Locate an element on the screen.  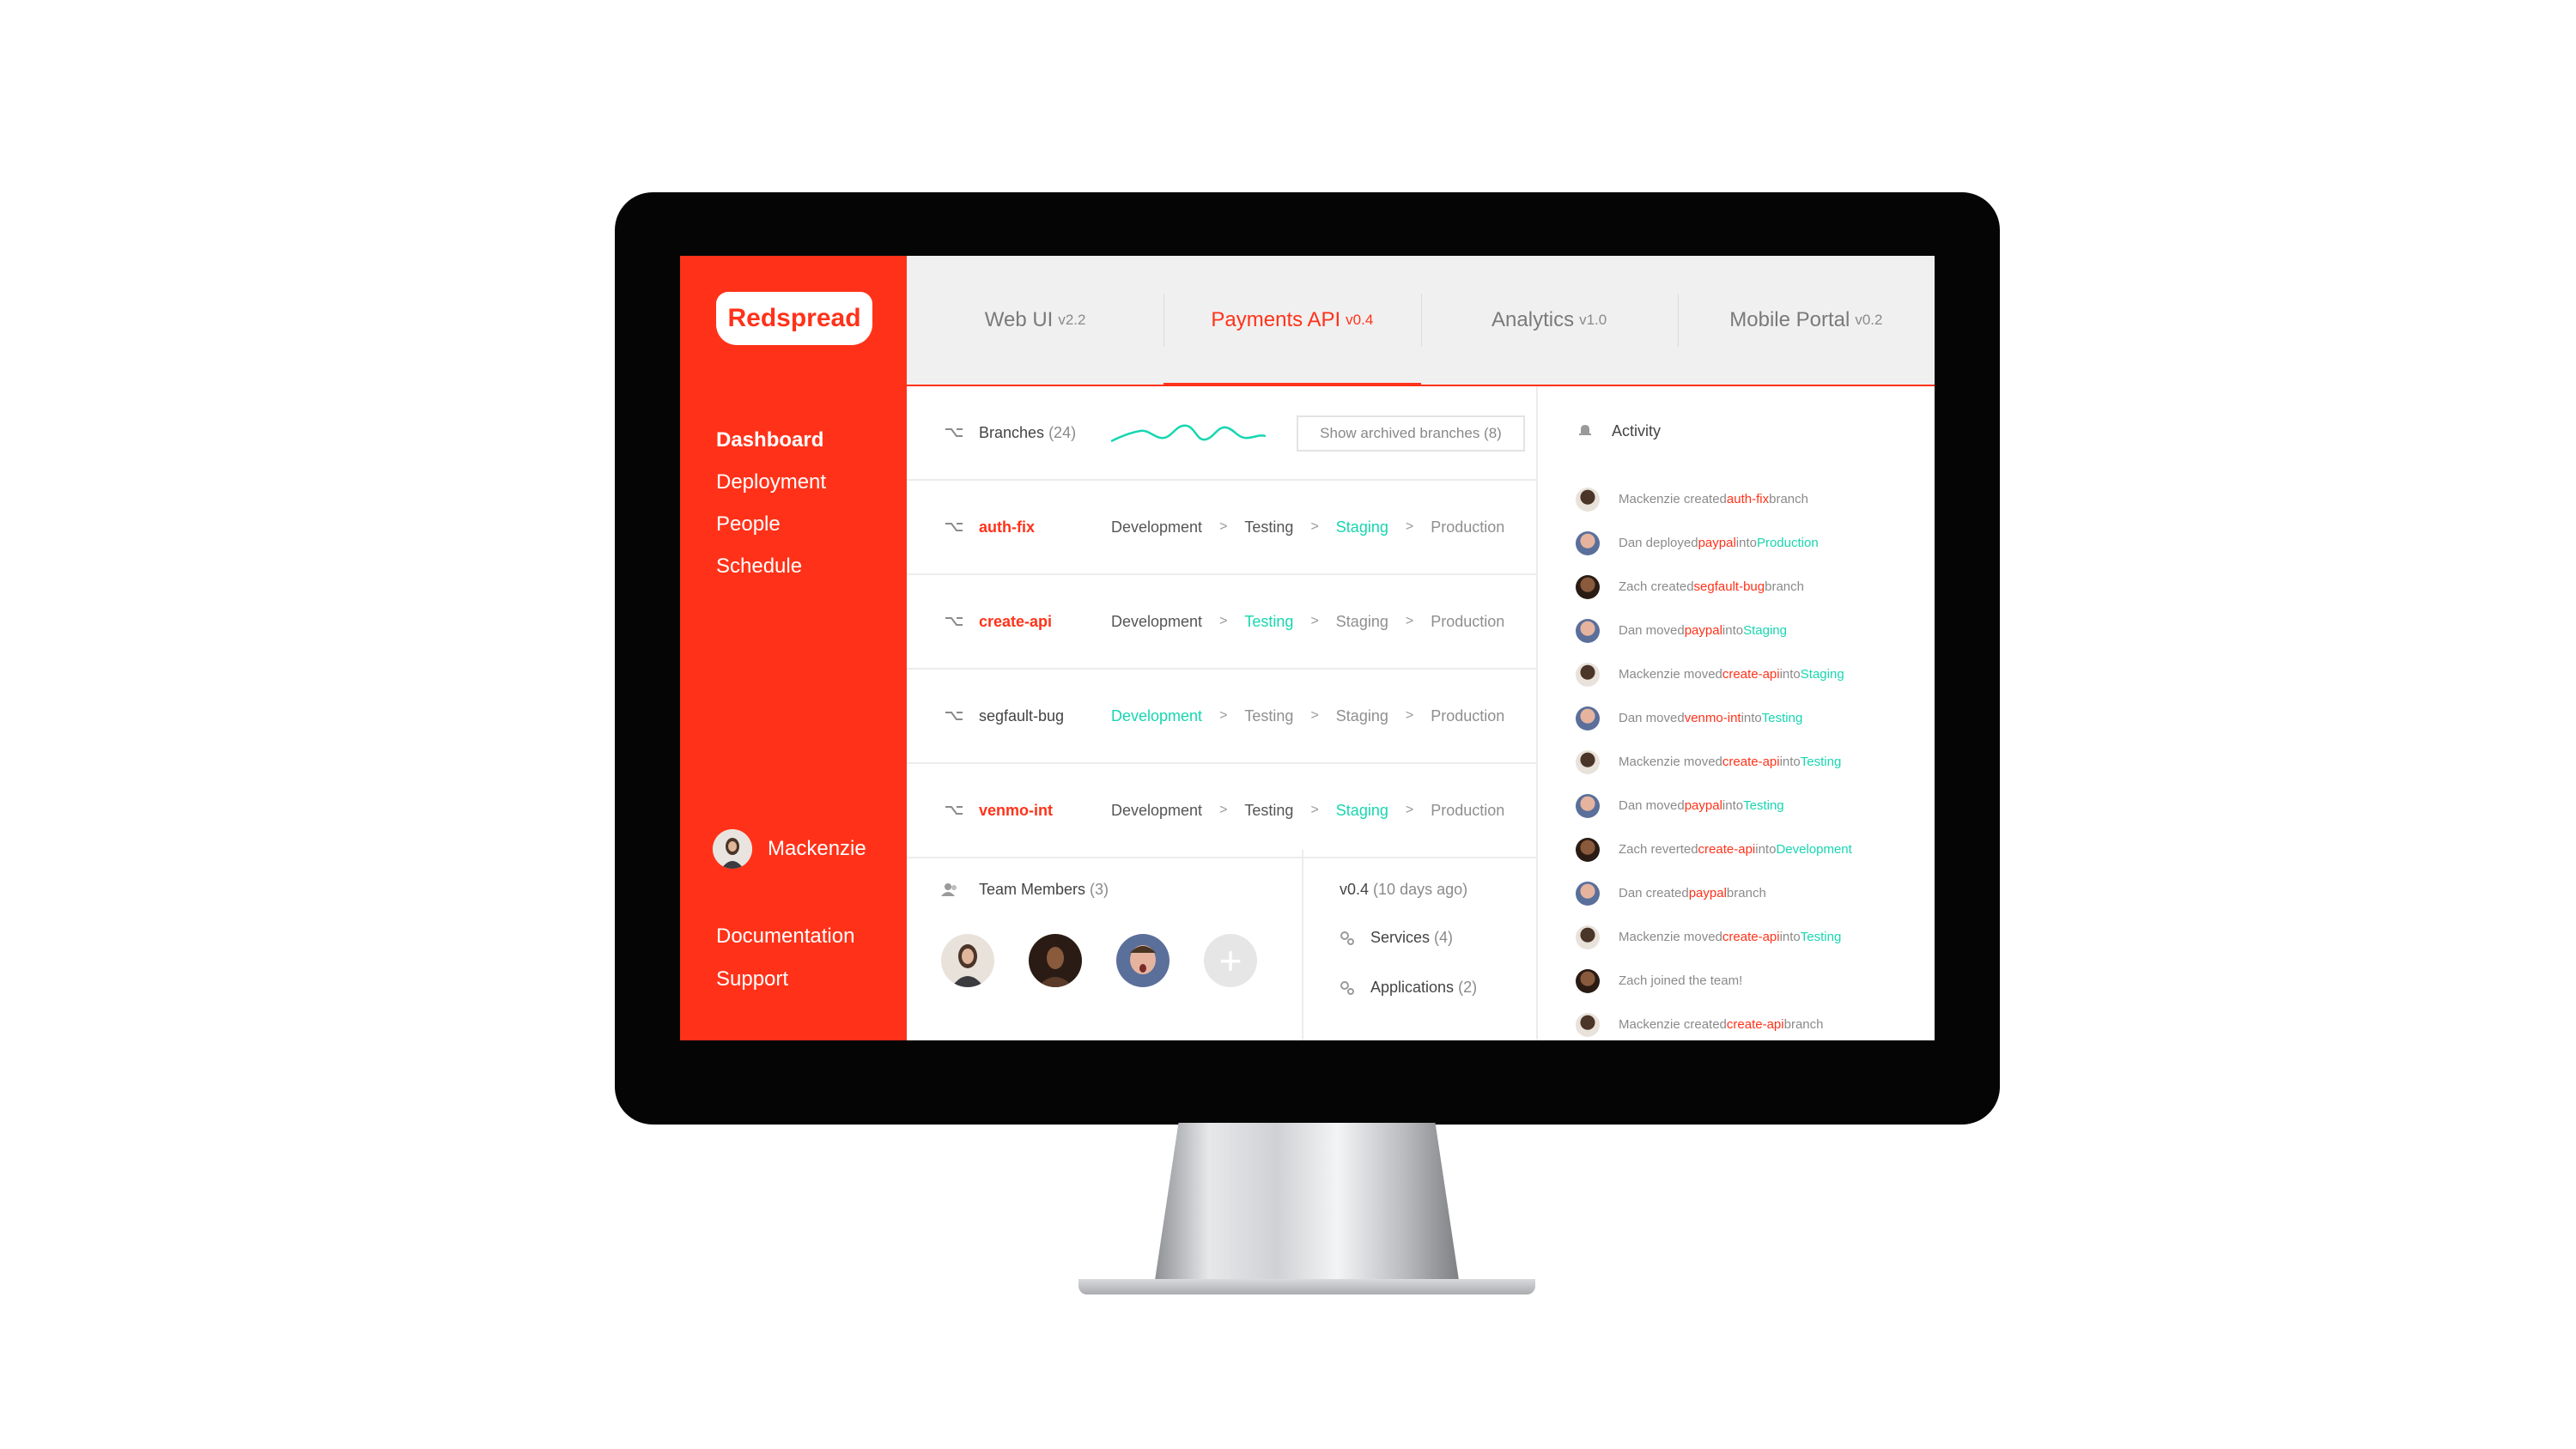
tab-analytics: Analytics v1.0 is located at coordinates (1549, 320).